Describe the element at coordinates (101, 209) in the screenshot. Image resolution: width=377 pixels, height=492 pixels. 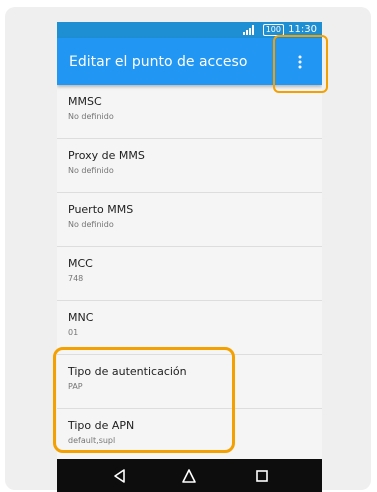
I see `setting-title: Puerto MMS` at that location.